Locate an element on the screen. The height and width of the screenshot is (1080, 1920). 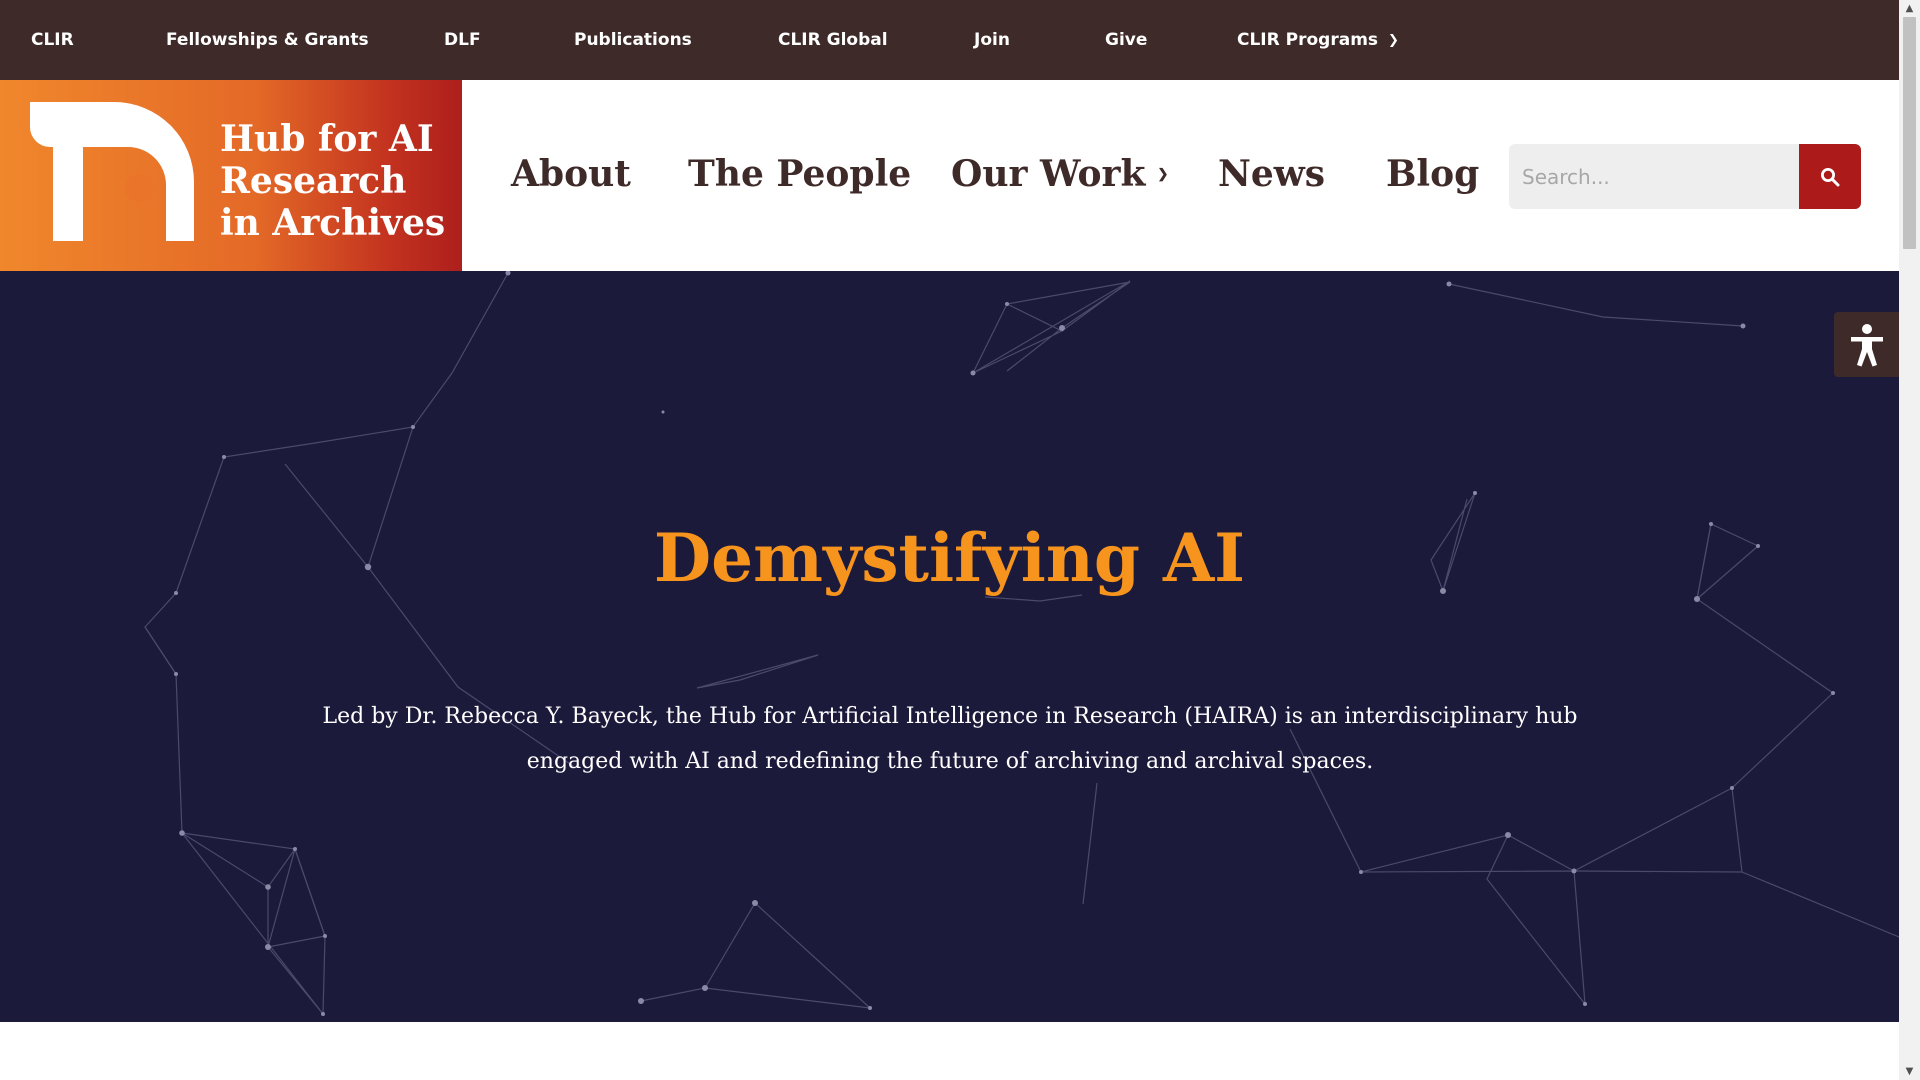
scroll-up-arrow-icon: ▲ is located at coordinates (1909, 8).